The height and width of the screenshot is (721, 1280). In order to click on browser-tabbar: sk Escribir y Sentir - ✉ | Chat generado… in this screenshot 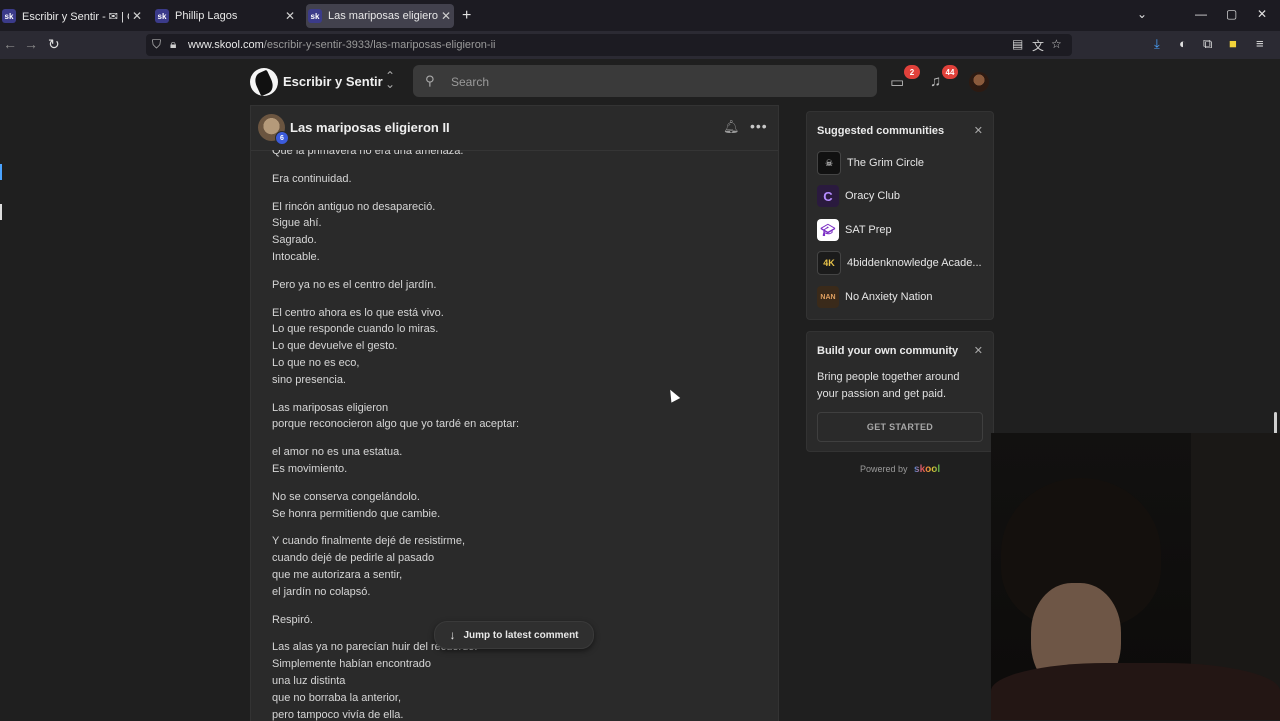, I will do `click(640, 15)`.